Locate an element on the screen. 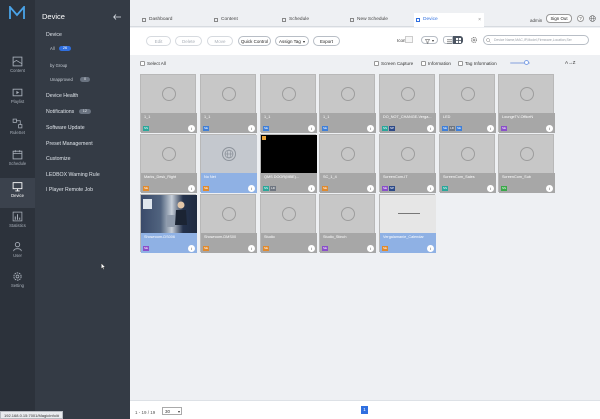  device-card: Vergalamanie_Calendar SE i is located at coordinates (407, 223).